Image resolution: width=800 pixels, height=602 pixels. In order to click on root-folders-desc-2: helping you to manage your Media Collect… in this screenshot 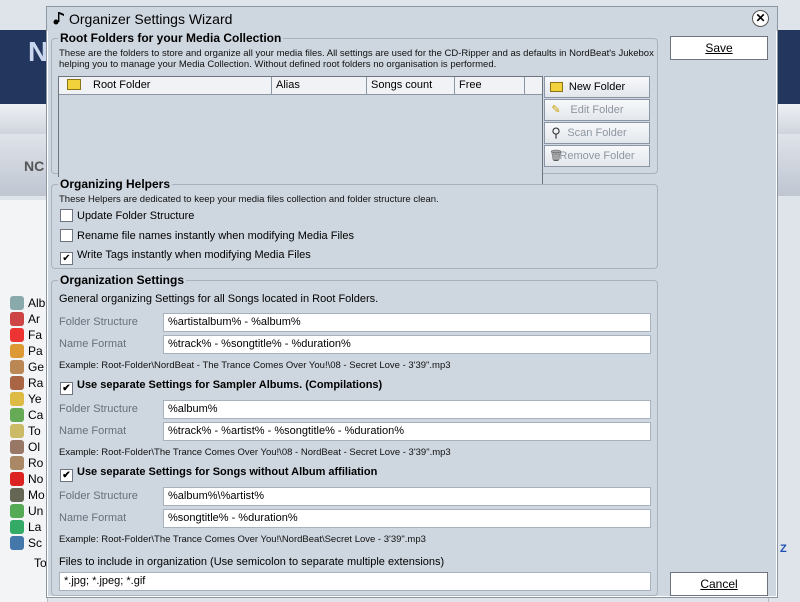, I will do `click(278, 64)`.